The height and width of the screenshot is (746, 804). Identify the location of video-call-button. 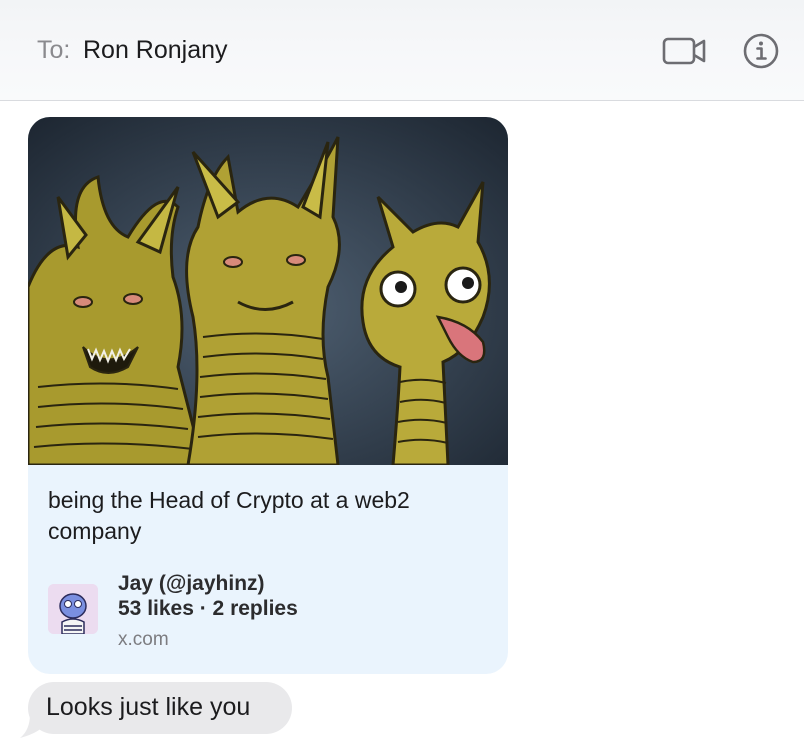
(684, 51).